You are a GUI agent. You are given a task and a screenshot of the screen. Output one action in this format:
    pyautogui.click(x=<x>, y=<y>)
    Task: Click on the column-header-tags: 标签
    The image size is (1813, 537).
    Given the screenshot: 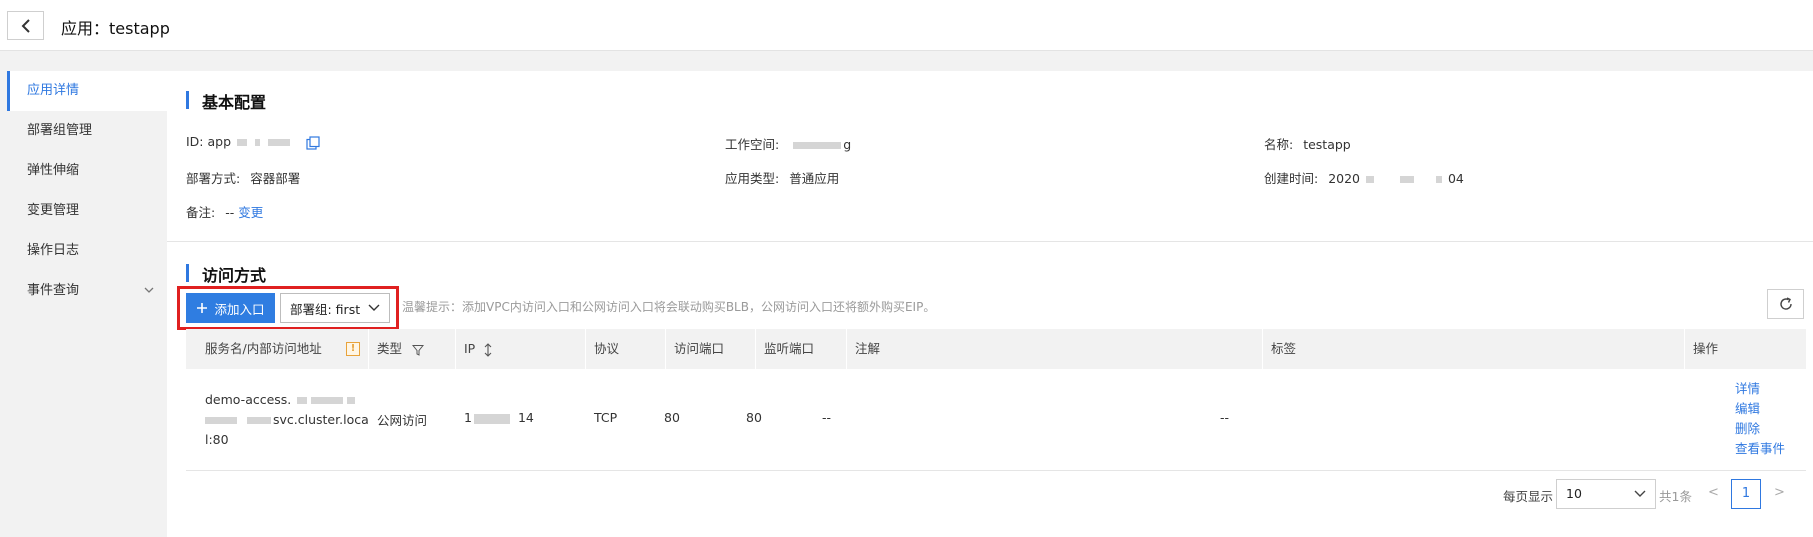 What is the action you would take?
    pyautogui.click(x=1473, y=349)
    